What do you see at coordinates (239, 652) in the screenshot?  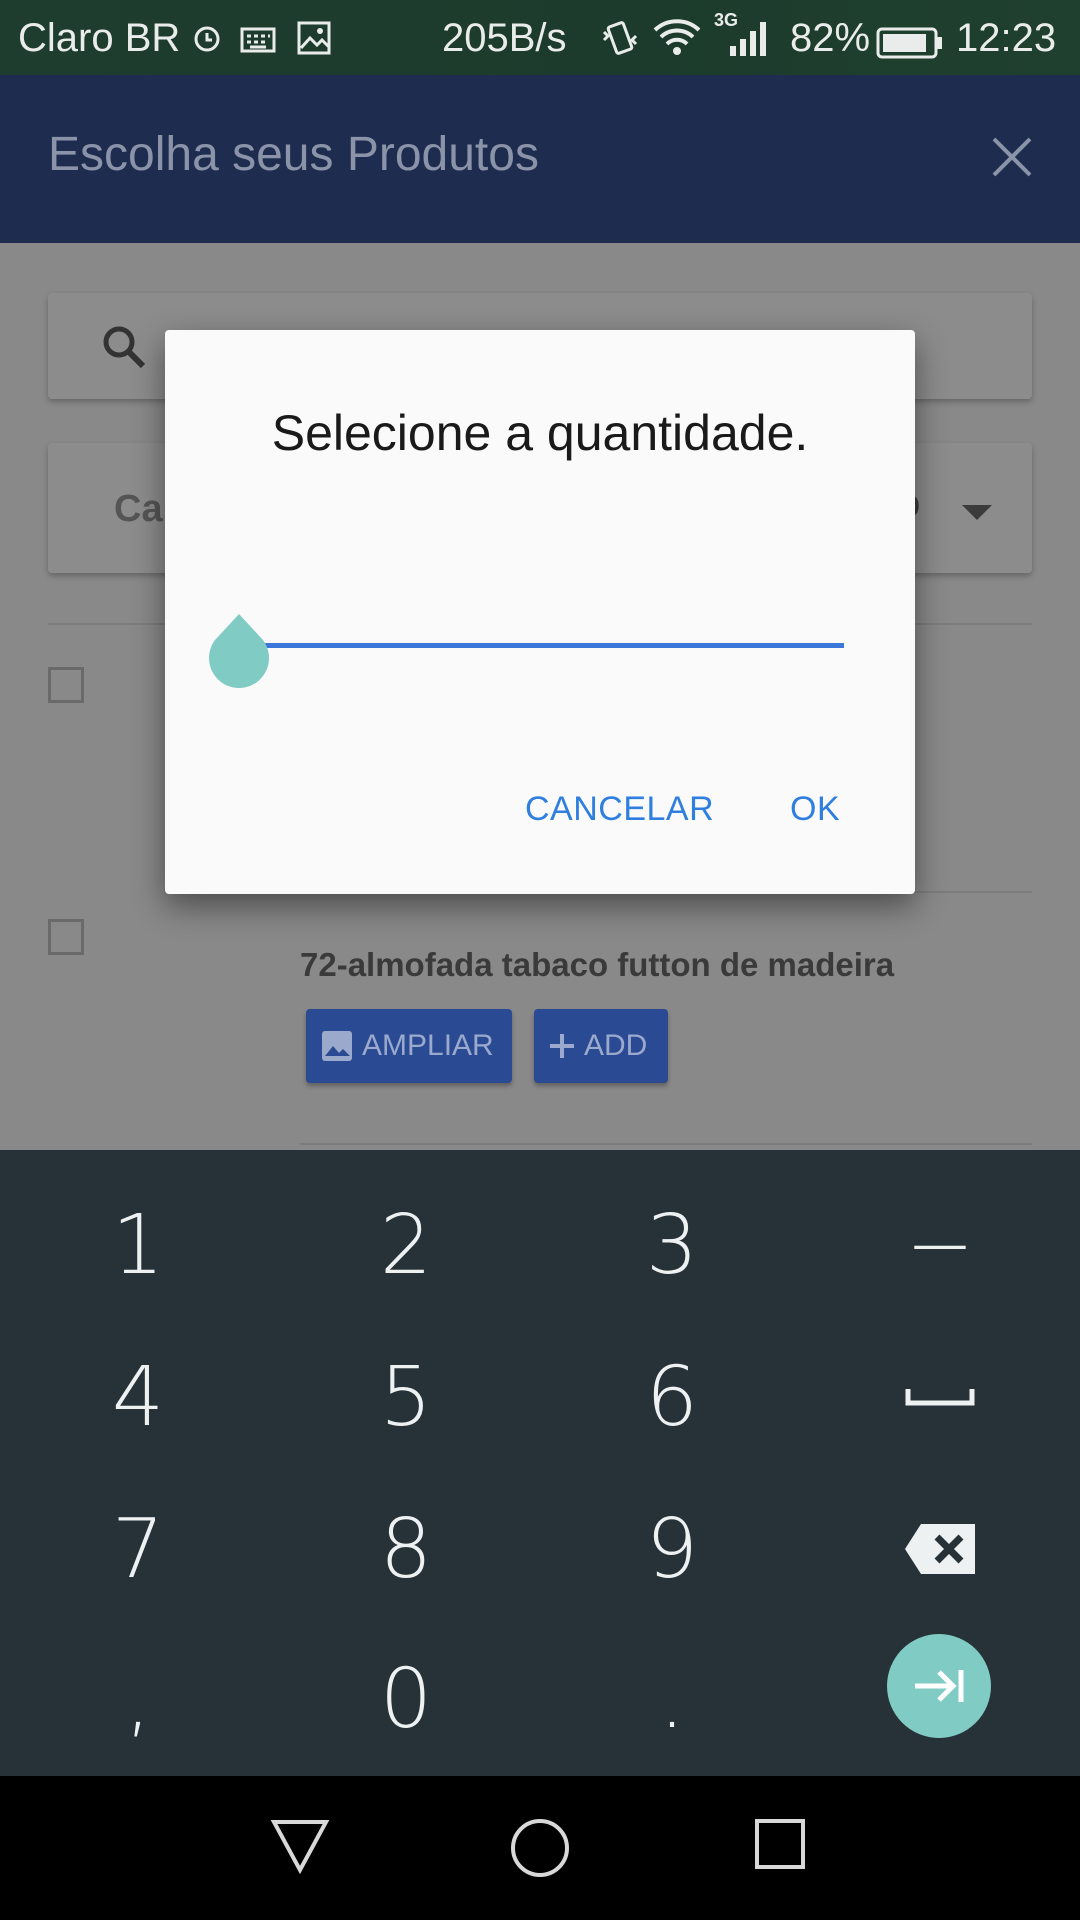 I see `quantity-slider-thumb` at bounding box center [239, 652].